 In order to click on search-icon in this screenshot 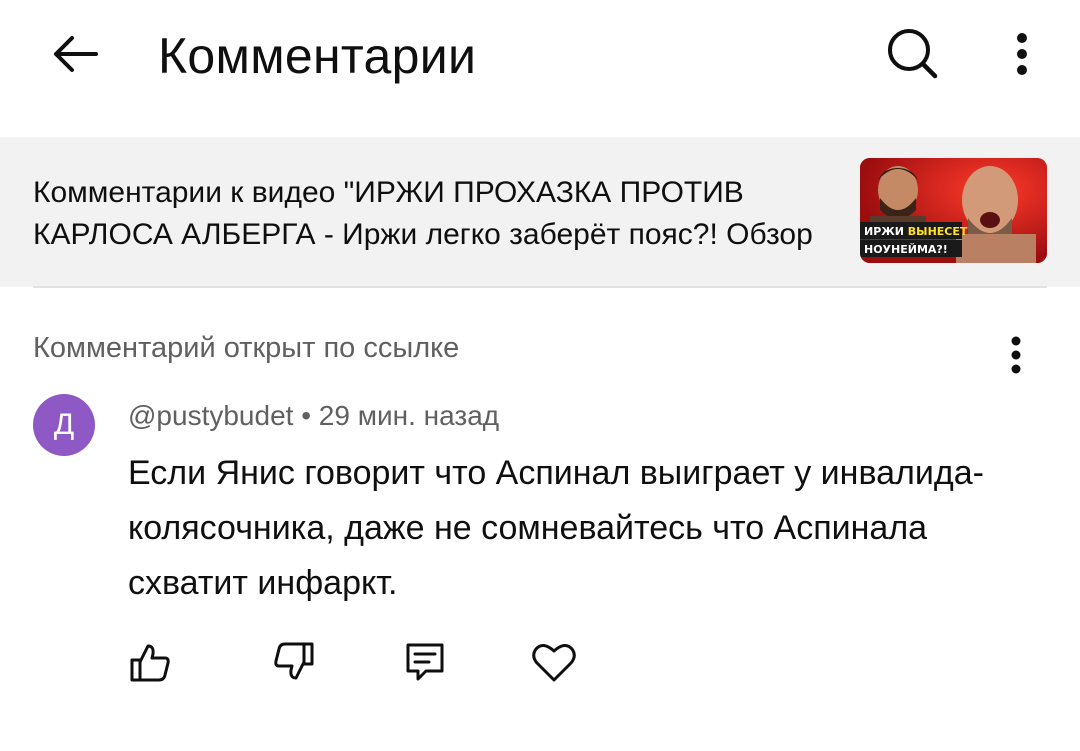, I will do `click(912, 54)`.